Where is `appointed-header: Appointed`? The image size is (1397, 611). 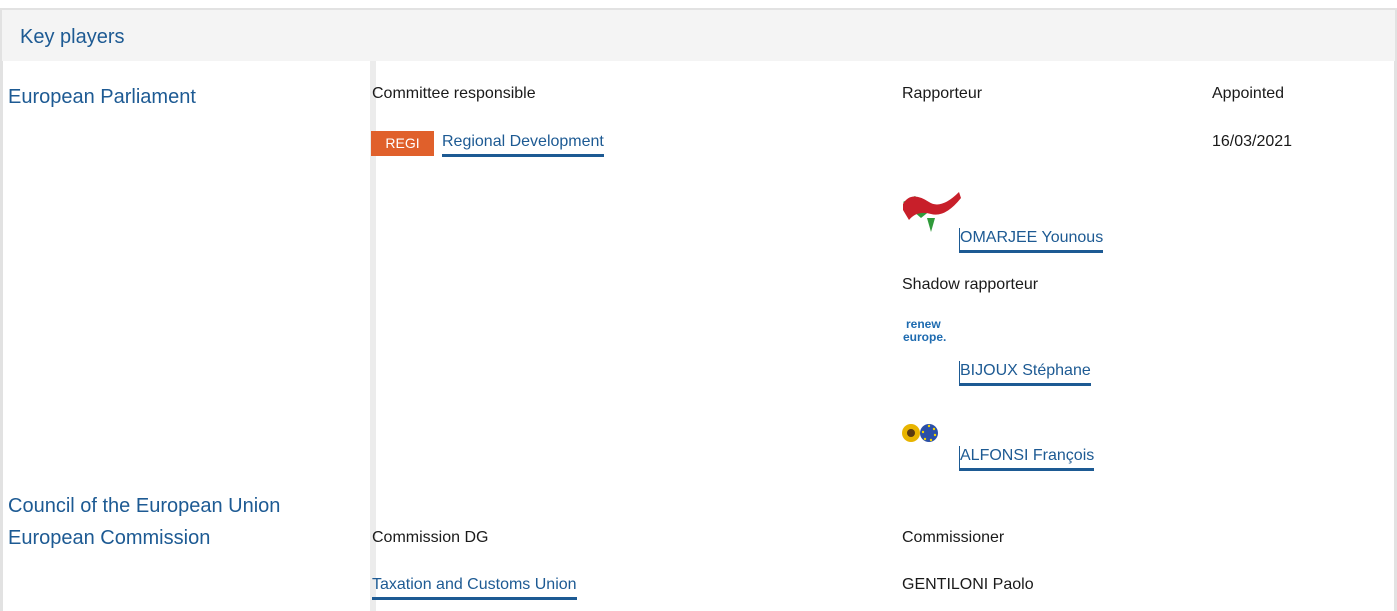 appointed-header: Appointed is located at coordinates (1248, 93).